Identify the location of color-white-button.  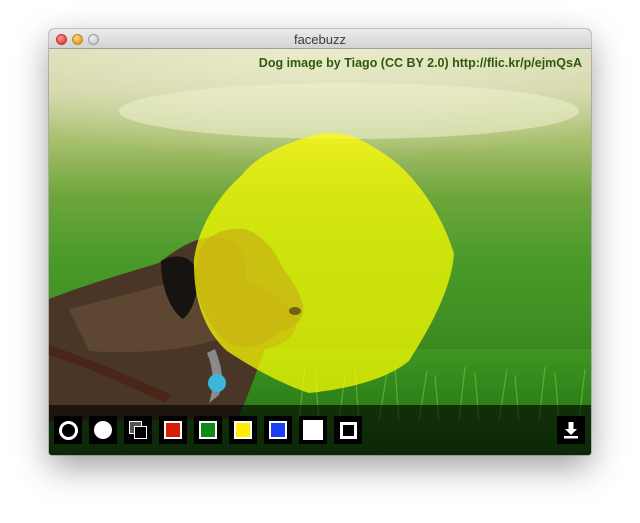
(313, 430).